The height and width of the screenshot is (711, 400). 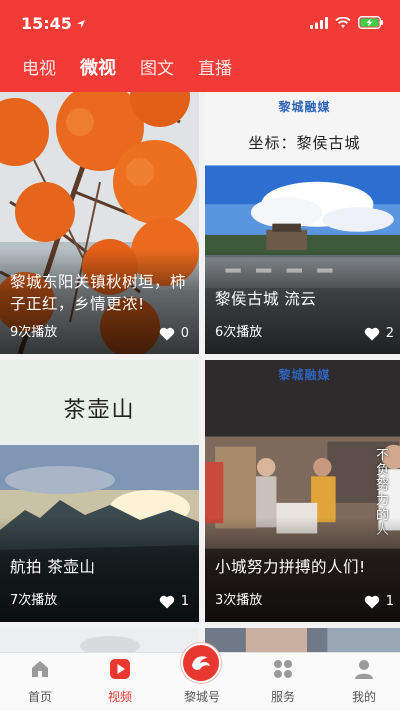 I want to click on nav-item-services: 服务, so click(x=283, y=682).